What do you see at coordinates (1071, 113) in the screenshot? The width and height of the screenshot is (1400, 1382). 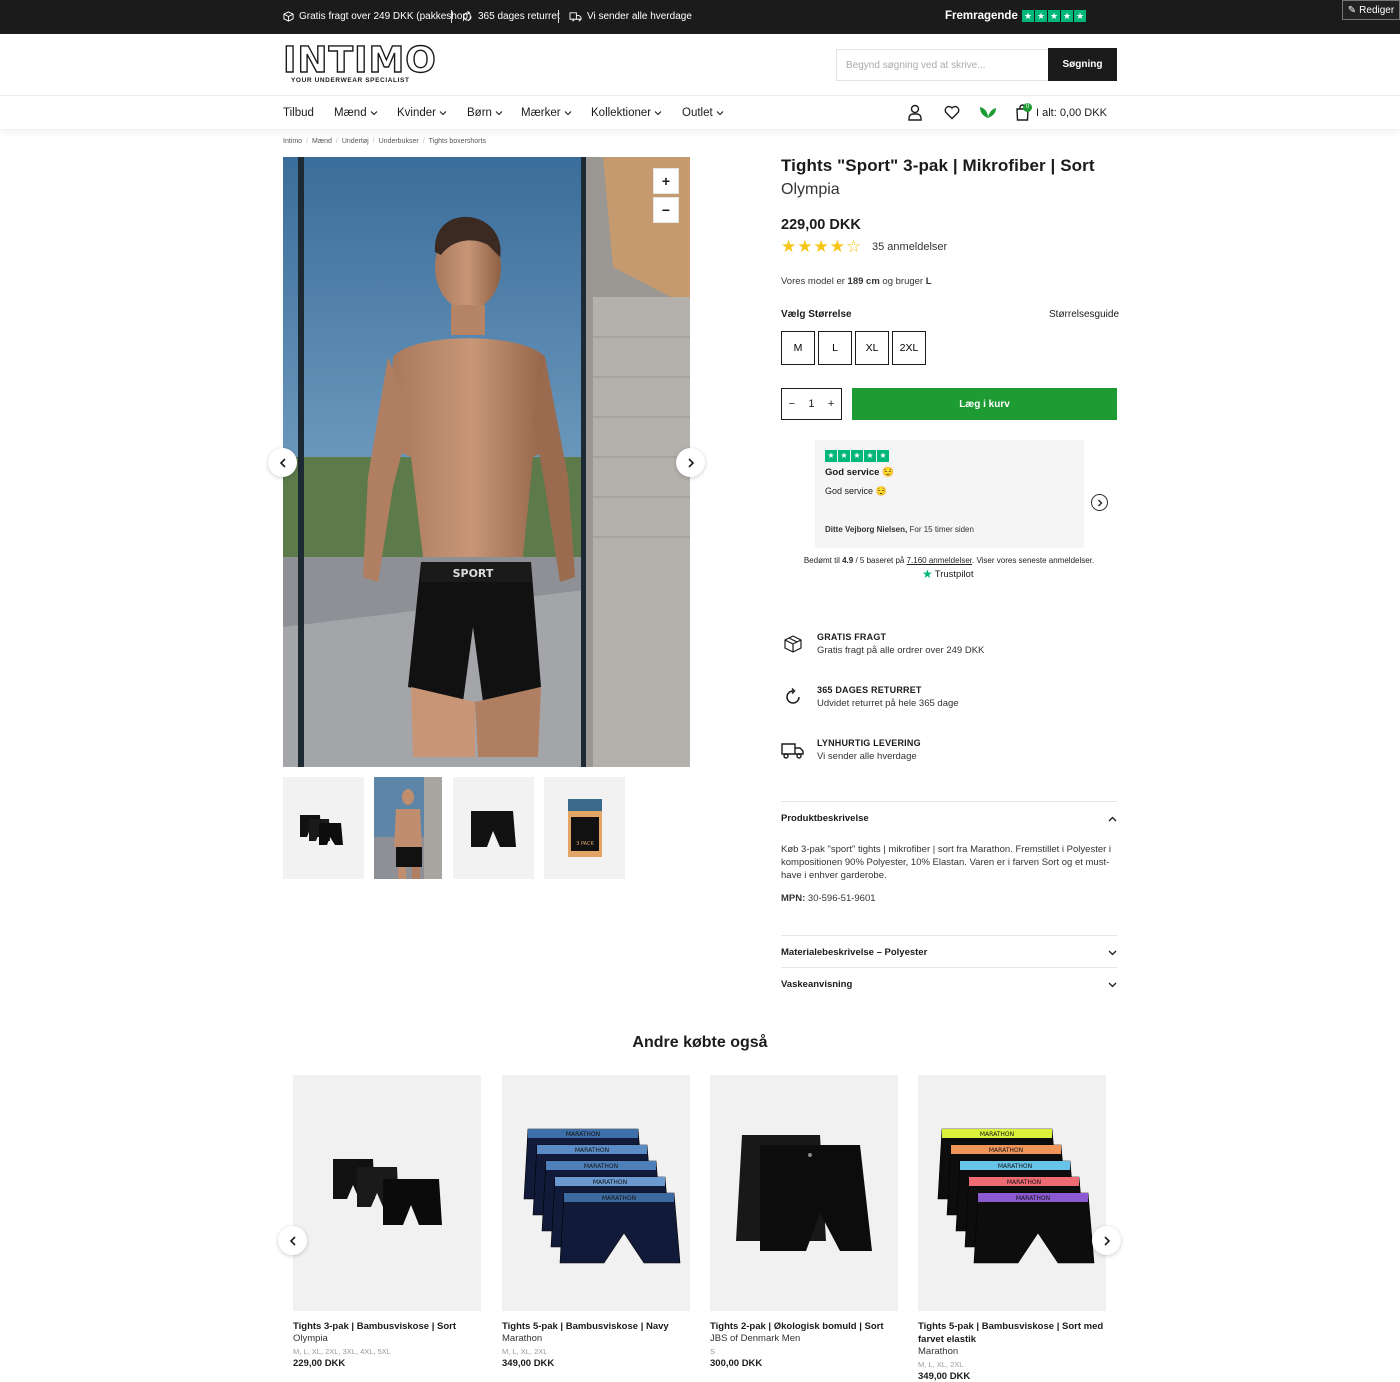 I see `cart-total: I alt: 0,00 DKK` at bounding box center [1071, 113].